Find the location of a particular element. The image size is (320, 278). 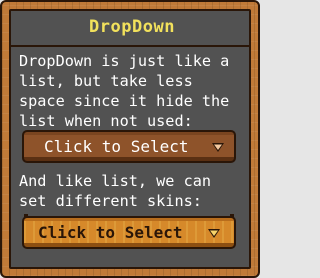

dropdown-orange: Click to Select is located at coordinates (129, 231).